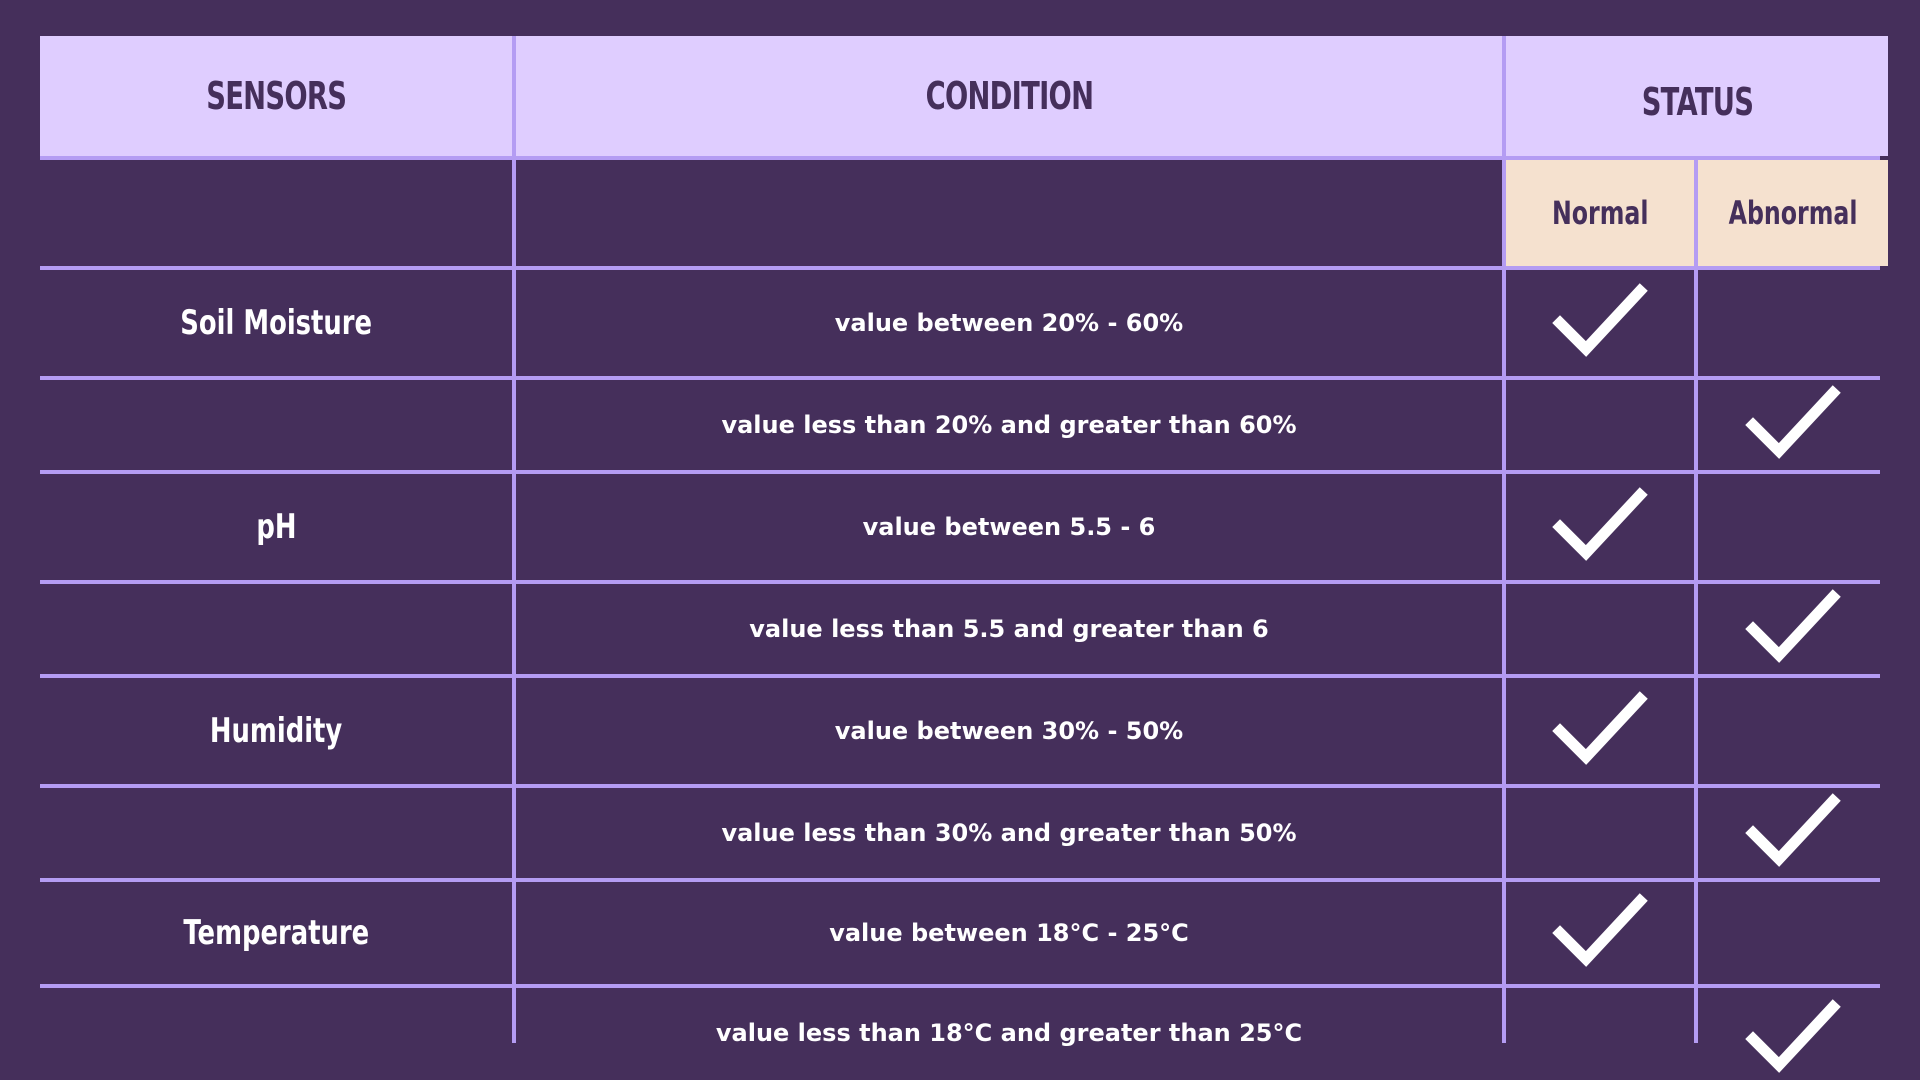 The height and width of the screenshot is (1080, 1920). I want to click on sensor-label: Humidity, so click(276, 731).